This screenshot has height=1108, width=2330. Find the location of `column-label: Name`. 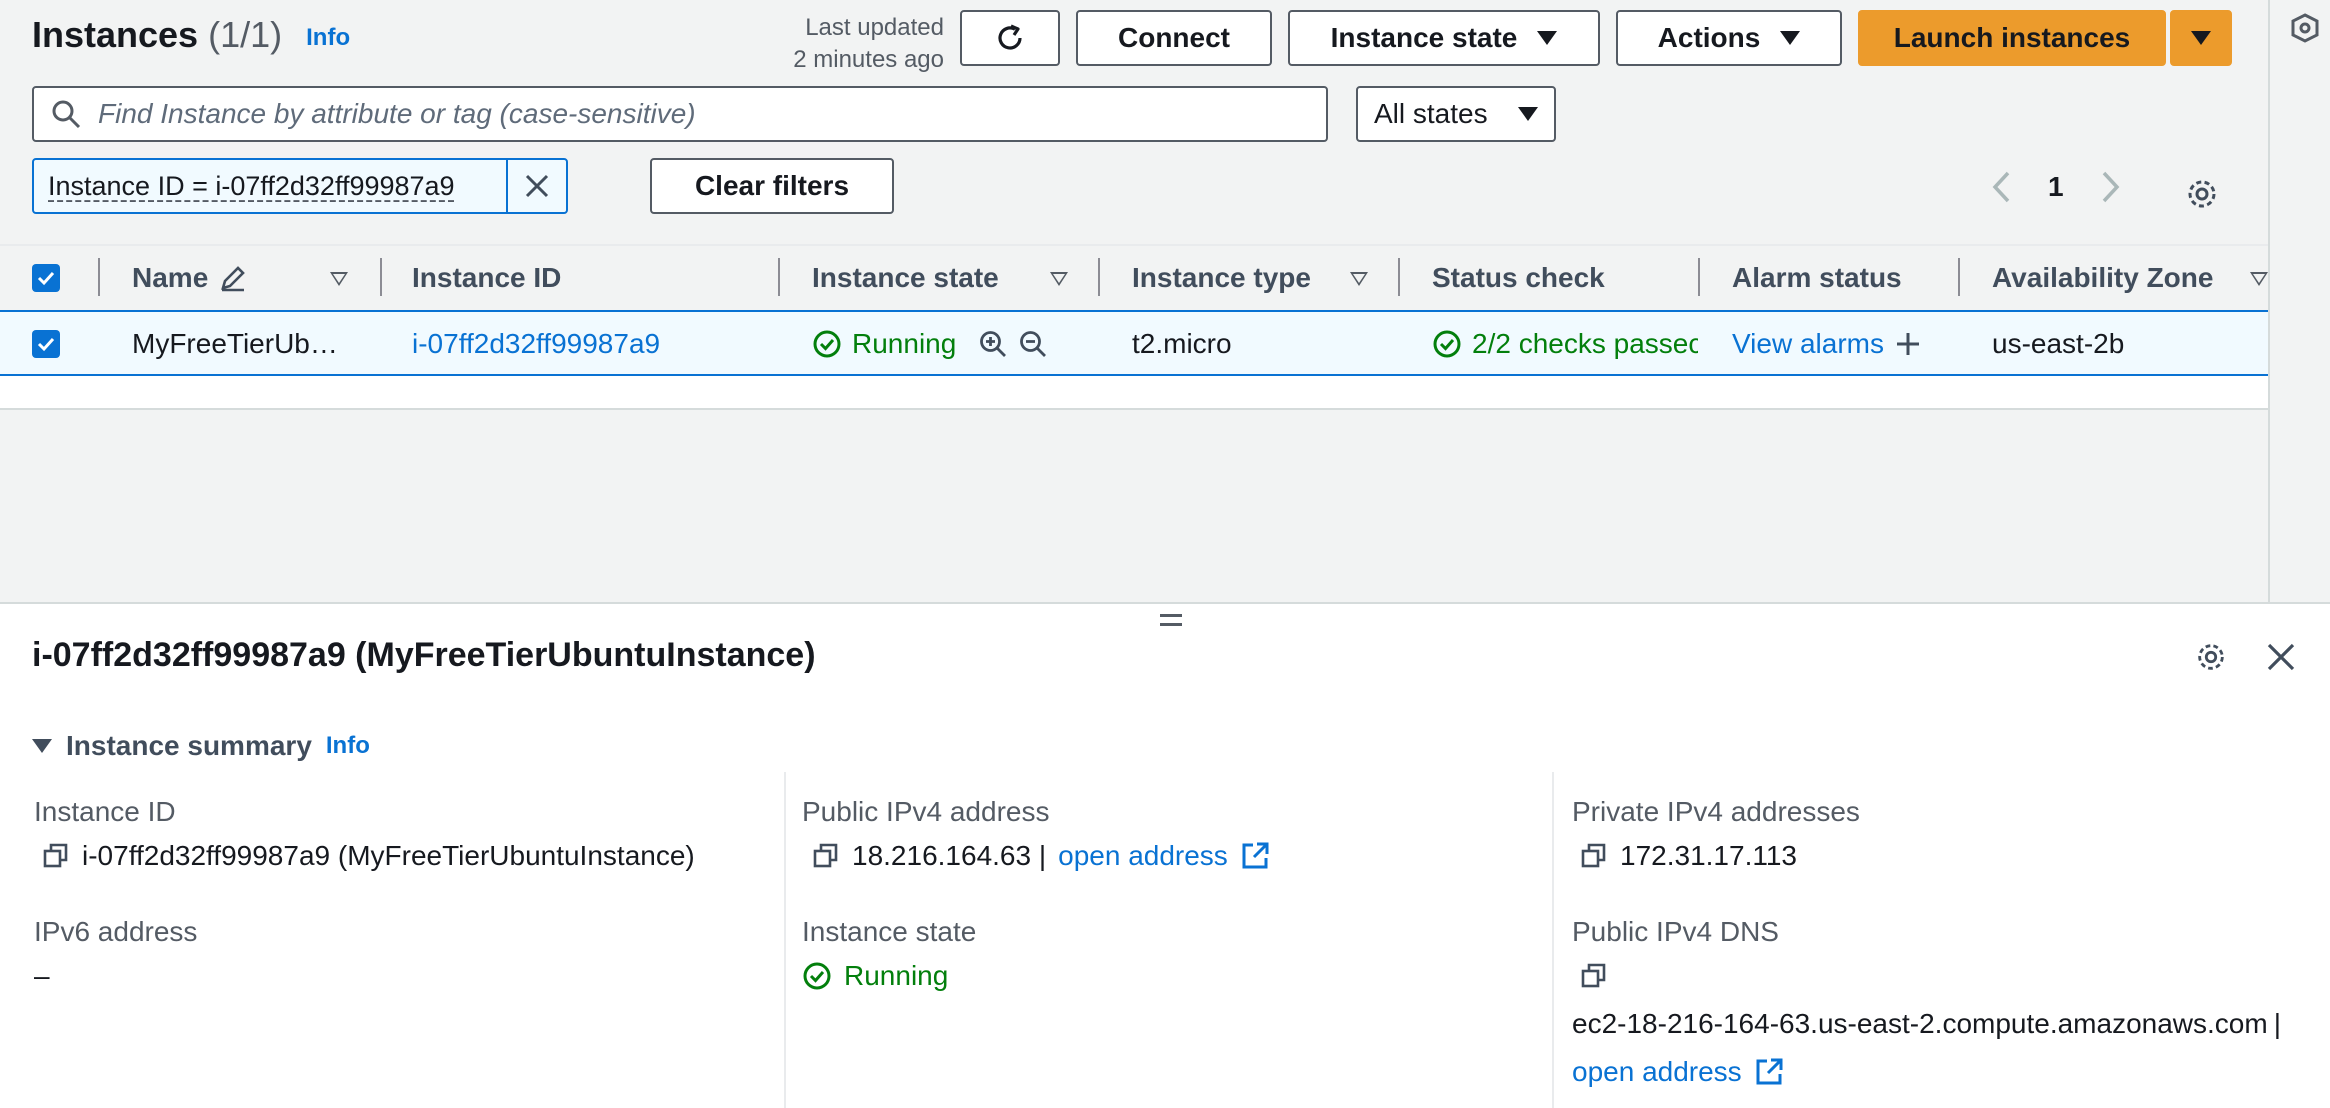

column-label: Name is located at coordinates (170, 277).